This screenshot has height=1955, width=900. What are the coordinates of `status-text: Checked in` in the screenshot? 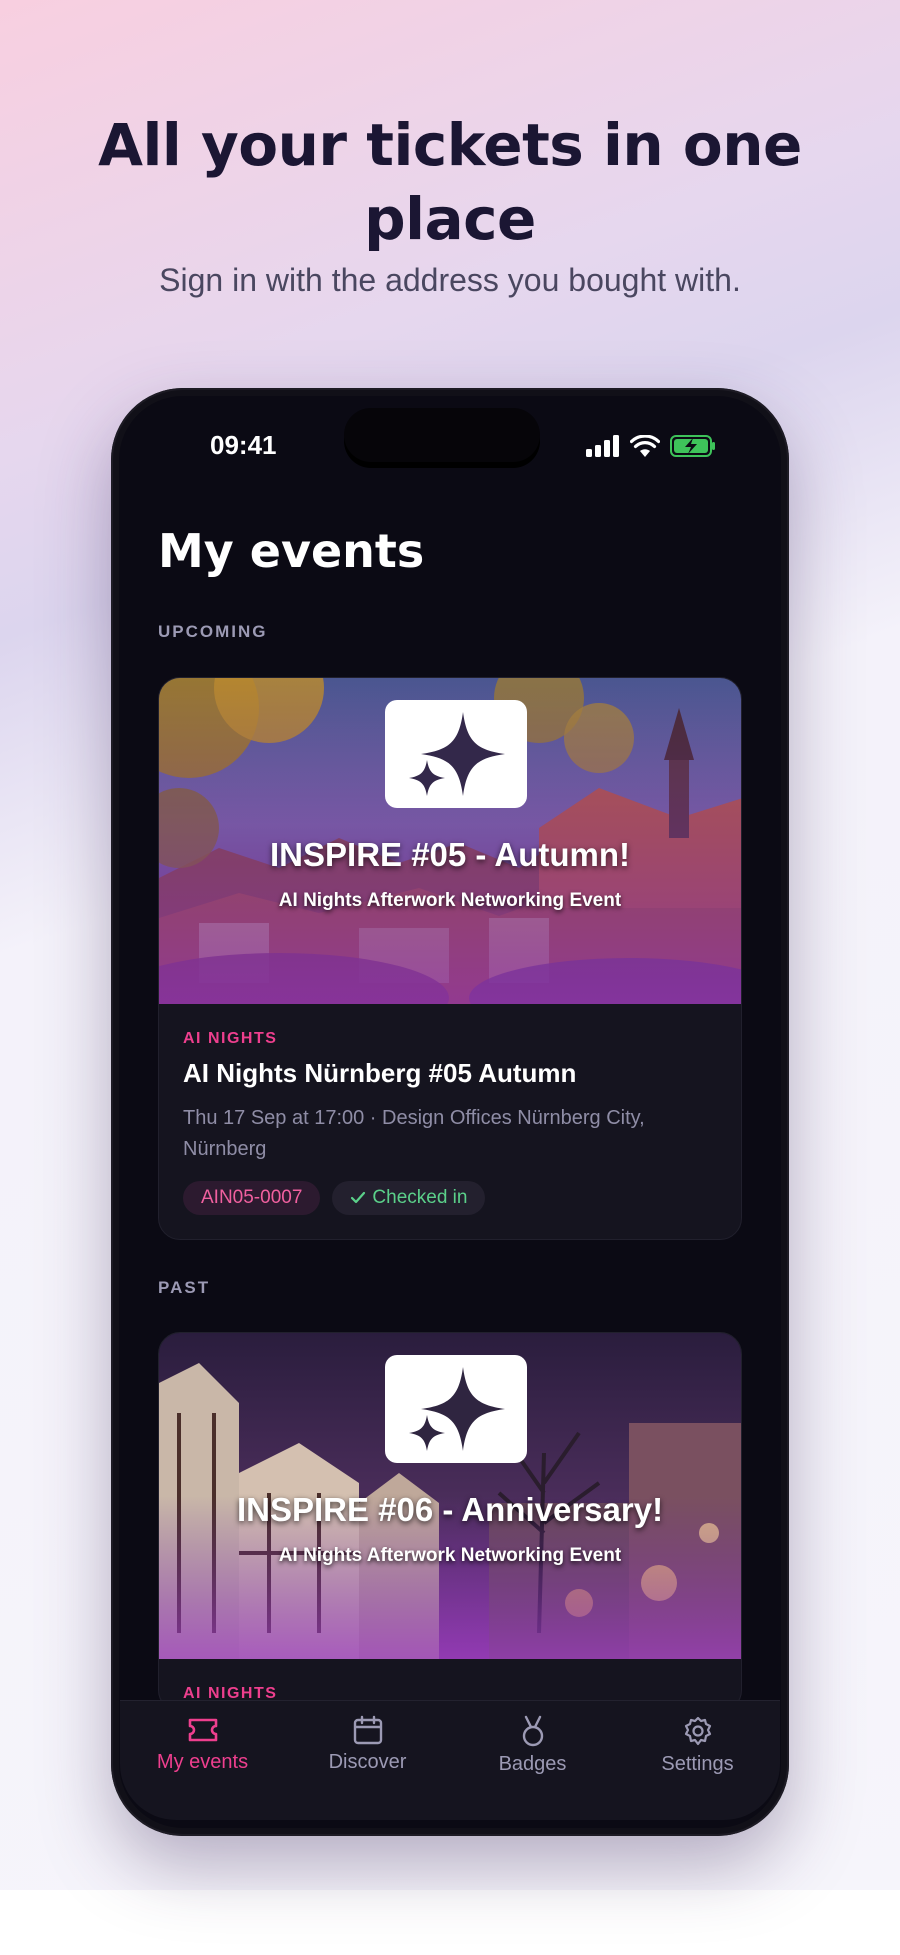 It's located at (420, 1197).